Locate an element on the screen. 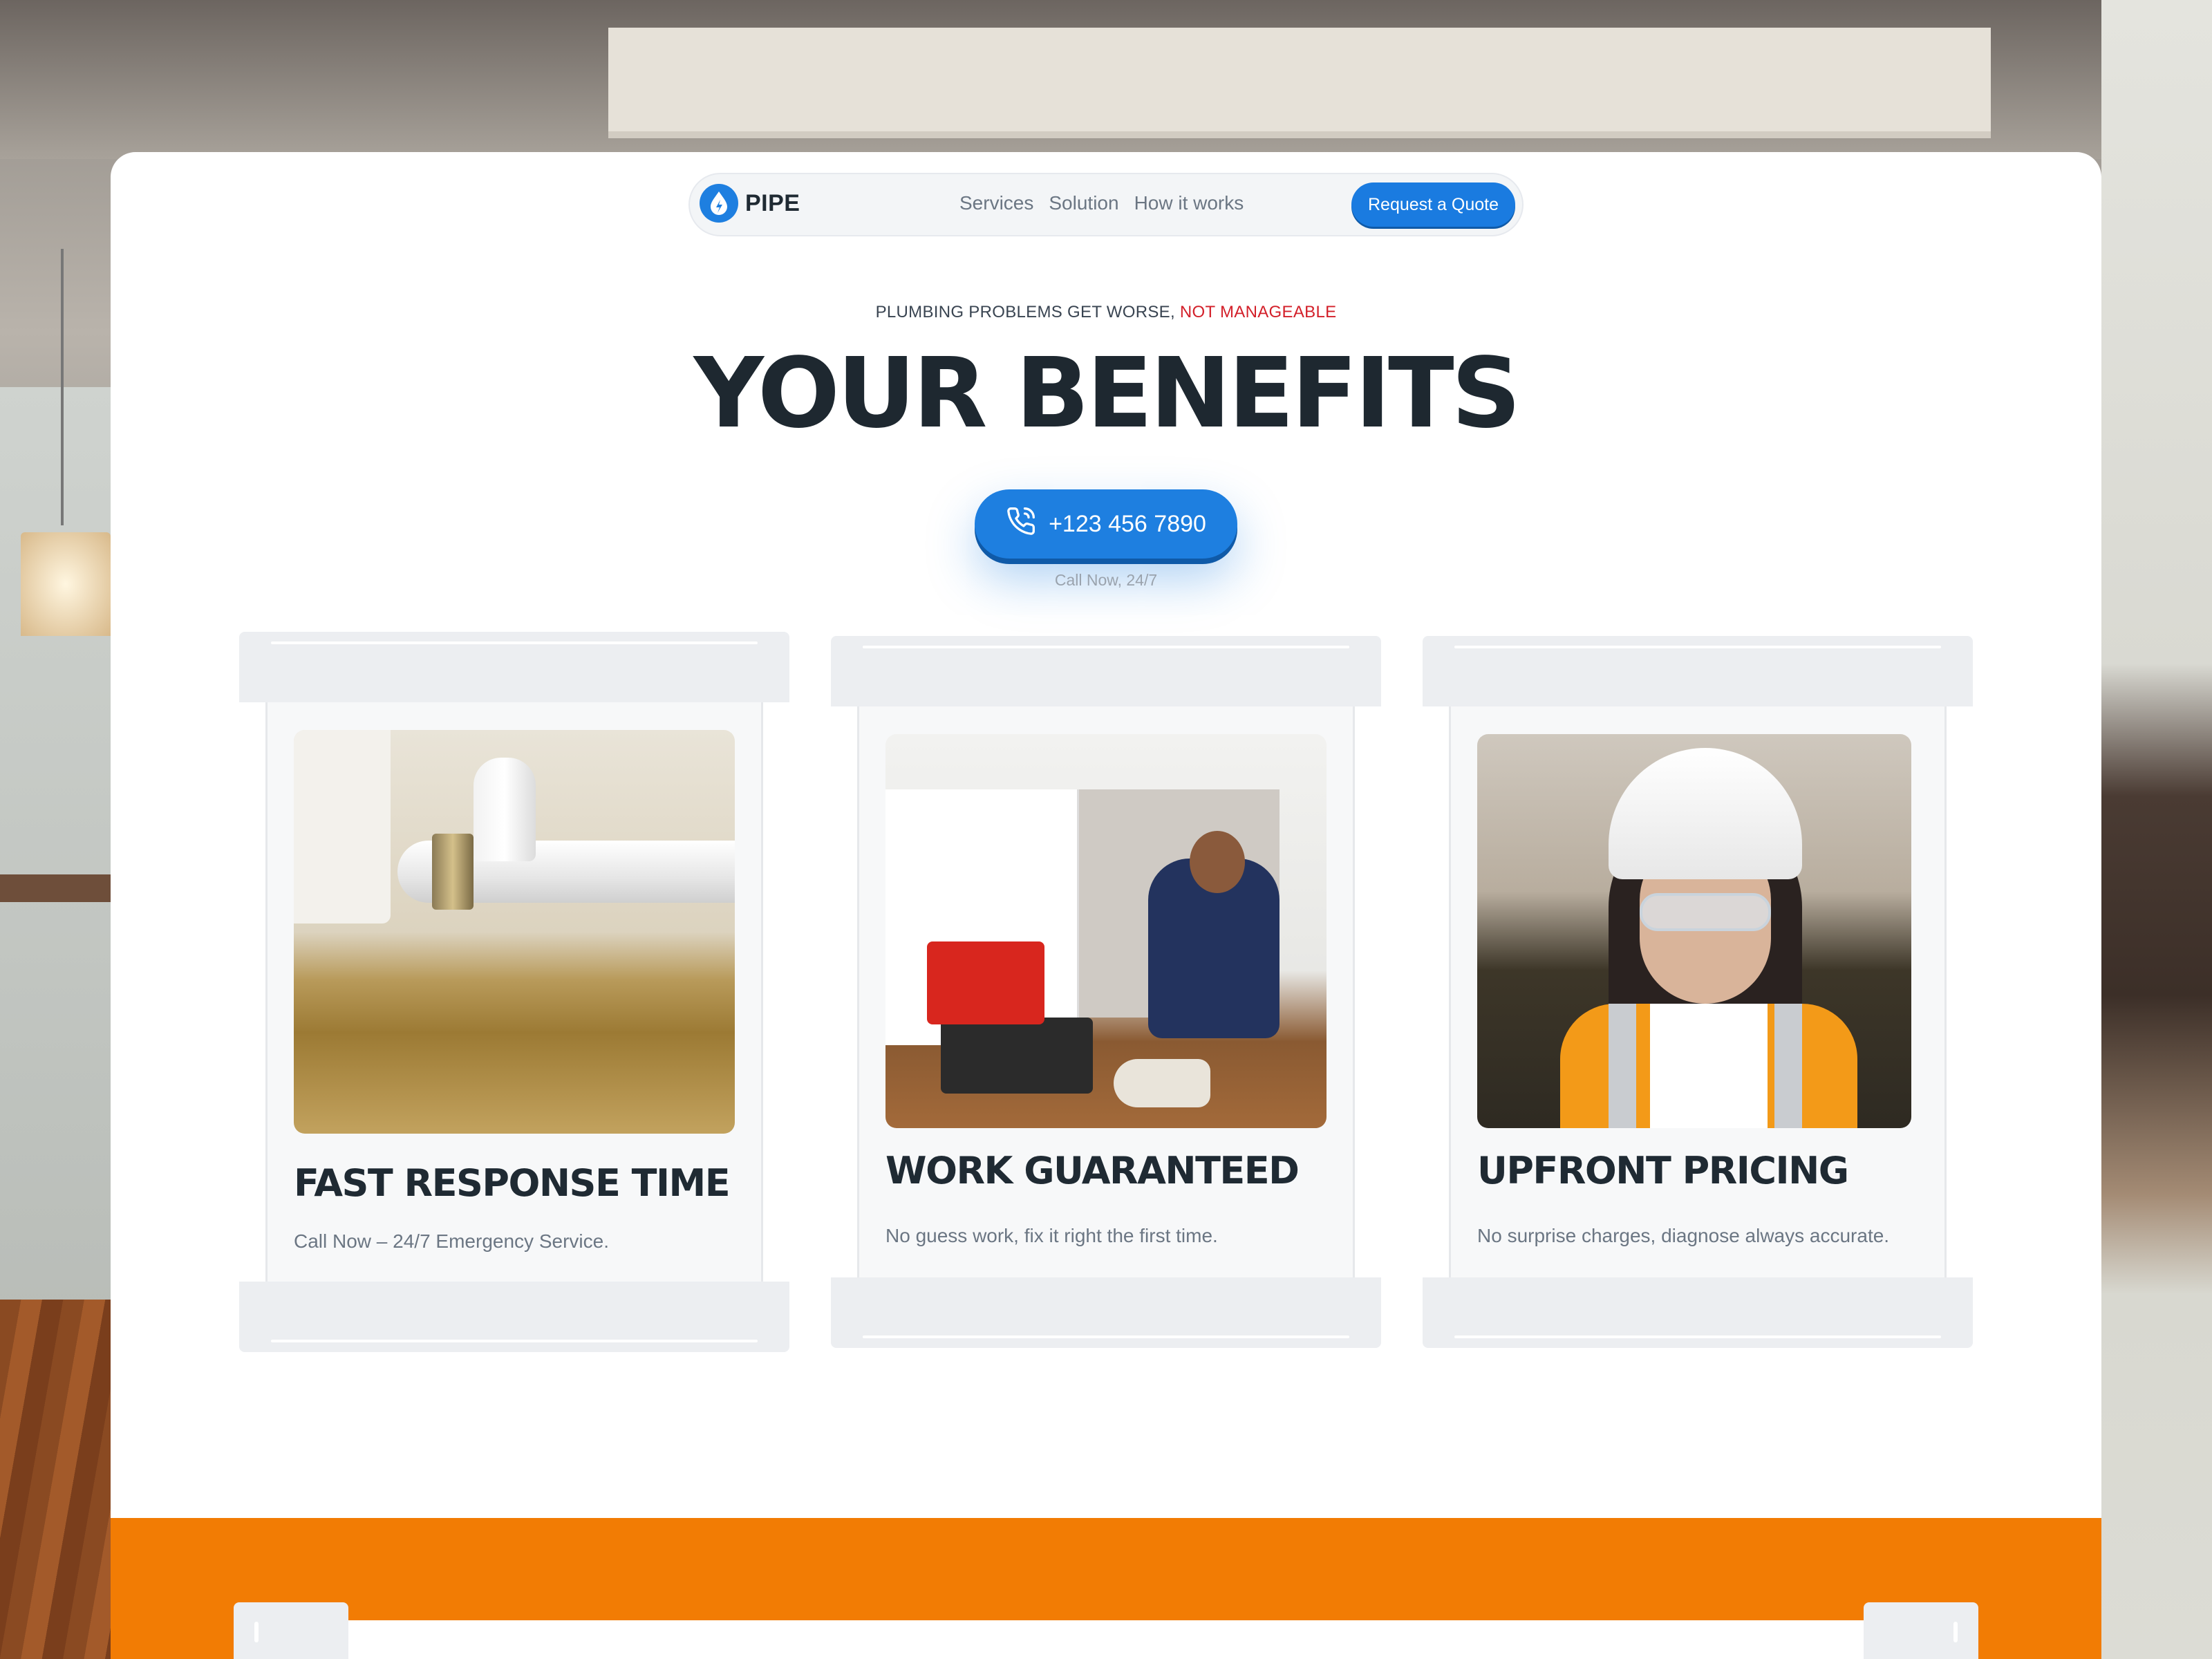  section-sheet is located at coordinates (1106, 1639).